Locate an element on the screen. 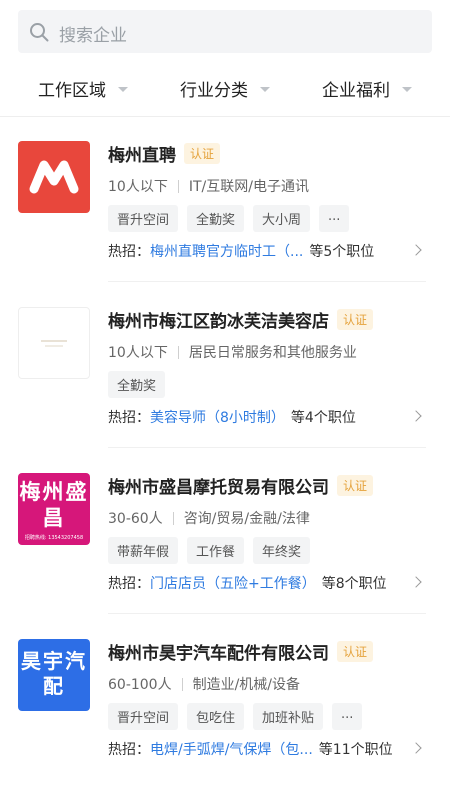 The image size is (450, 800). company-industry: IT/互联网/电子通讯 is located at coordinates (248, 187).